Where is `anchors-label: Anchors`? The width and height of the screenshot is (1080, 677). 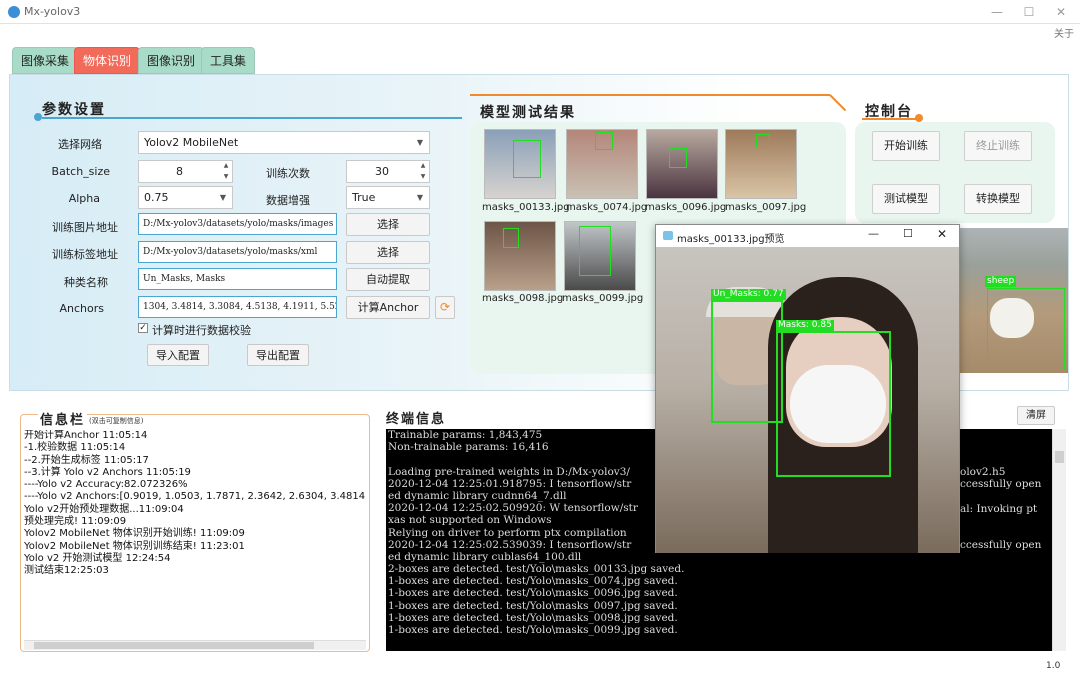 anchors-label: Anchors is located at coordinates (82, 308).